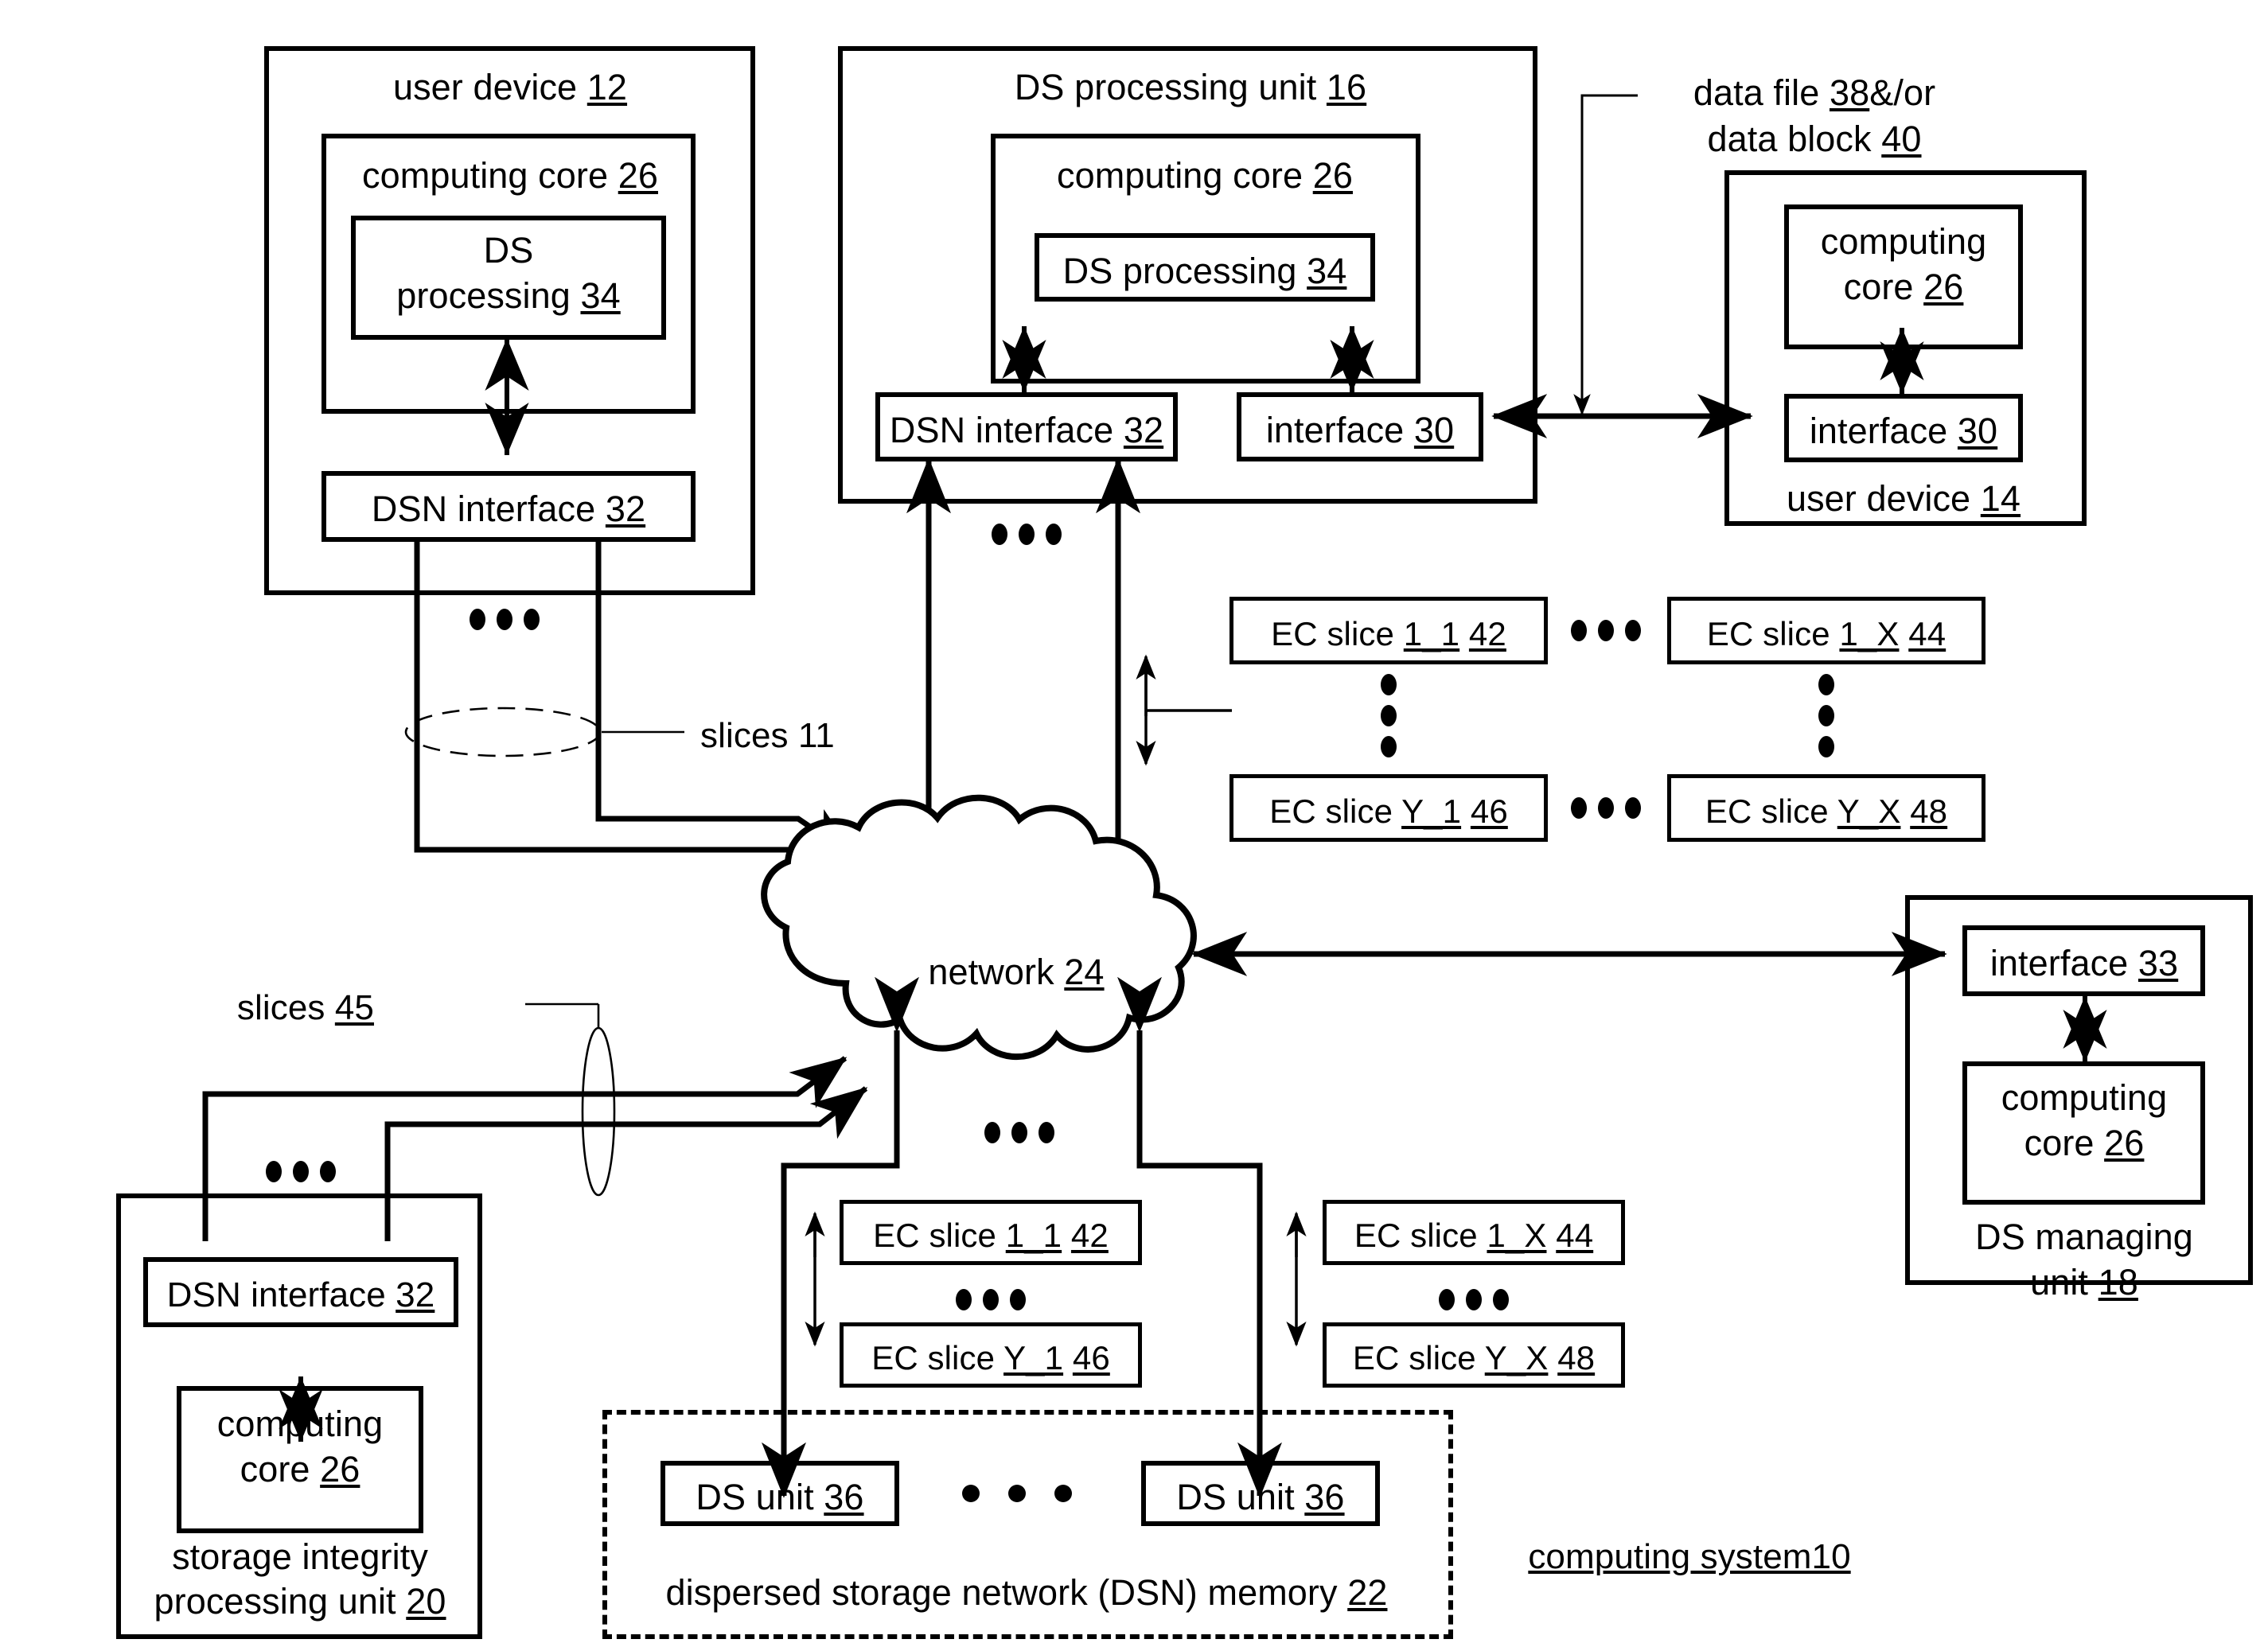 This screenshot has width=2268, height=1647. I want to click on ec-slice-y-x-48-upper-label: EC slice Y_X 48, so click(1826, 811).